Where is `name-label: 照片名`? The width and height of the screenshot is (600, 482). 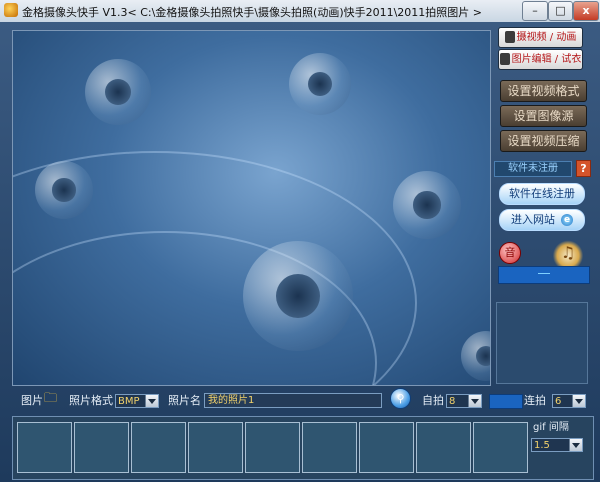
name-label: 照片名 is located at coordinates (184, 400).